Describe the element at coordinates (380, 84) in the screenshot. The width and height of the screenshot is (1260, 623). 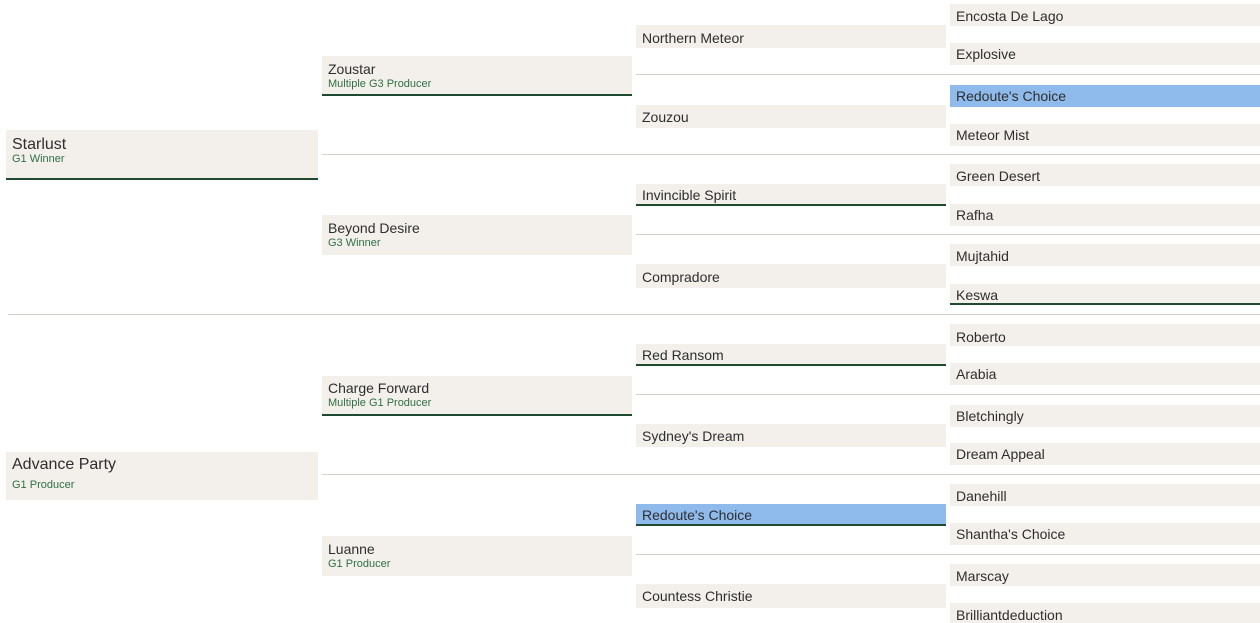
I see `race-record: Multiple G3 Producer` at that location.